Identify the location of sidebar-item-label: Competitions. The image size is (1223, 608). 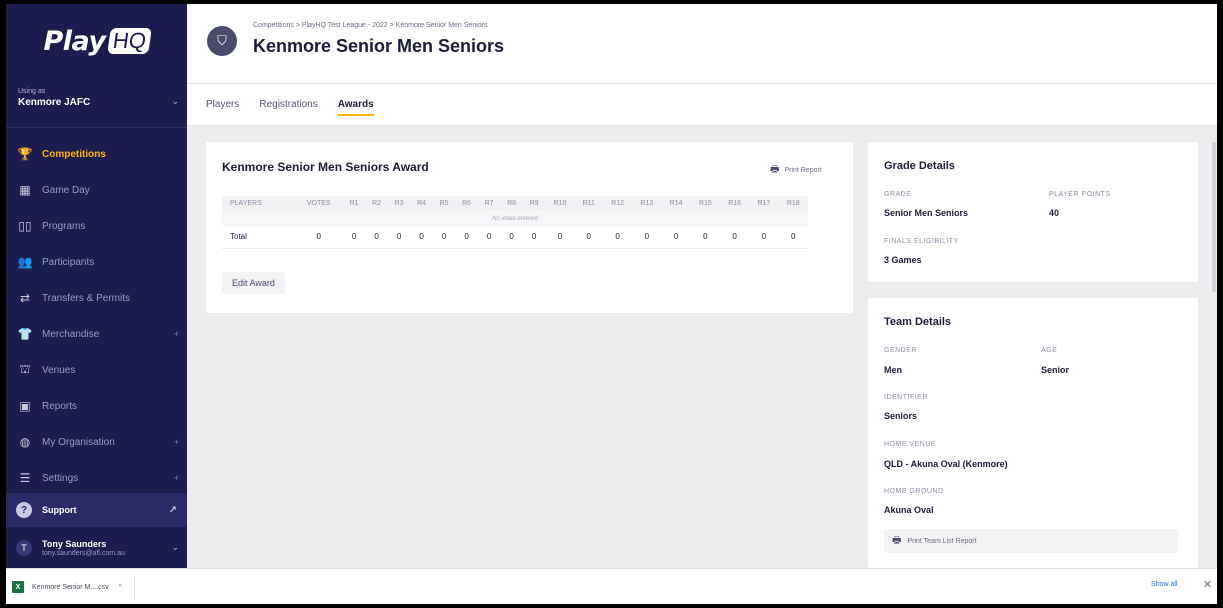
(74, 154).